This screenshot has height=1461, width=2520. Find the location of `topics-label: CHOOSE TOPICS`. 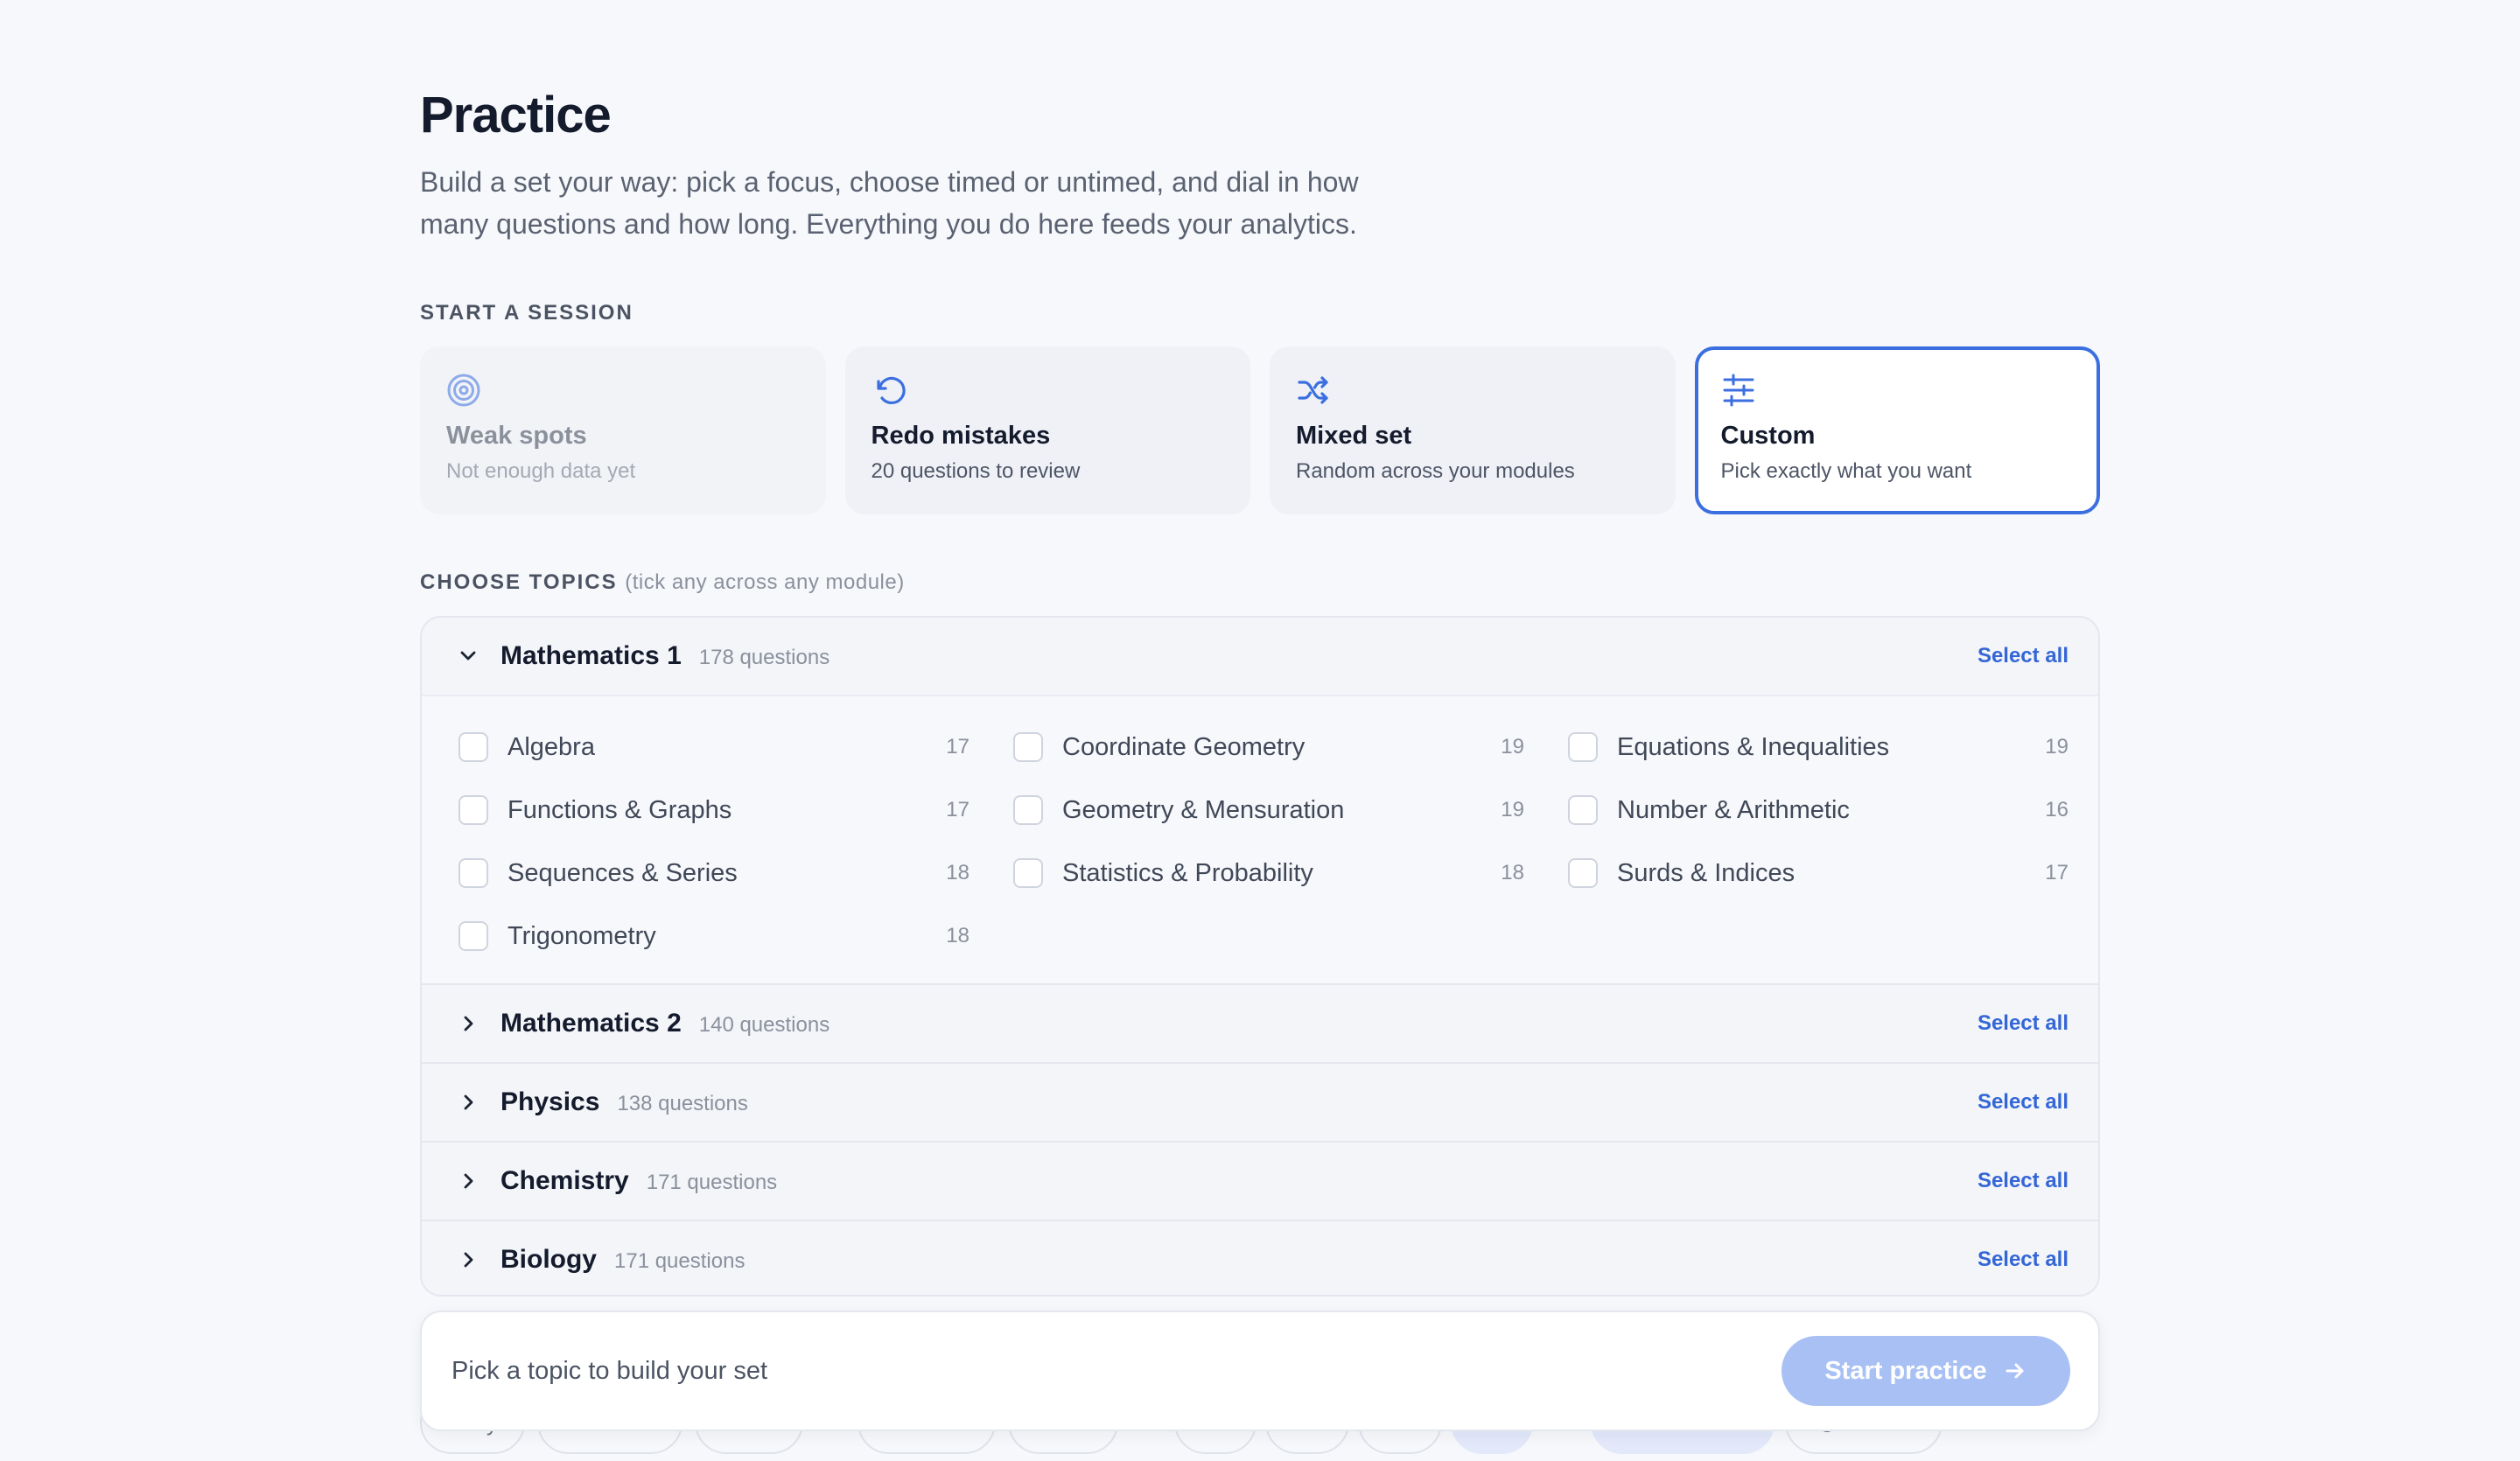

topics-label: CHOOSE TOPICS is located at coordinates (519, 582).